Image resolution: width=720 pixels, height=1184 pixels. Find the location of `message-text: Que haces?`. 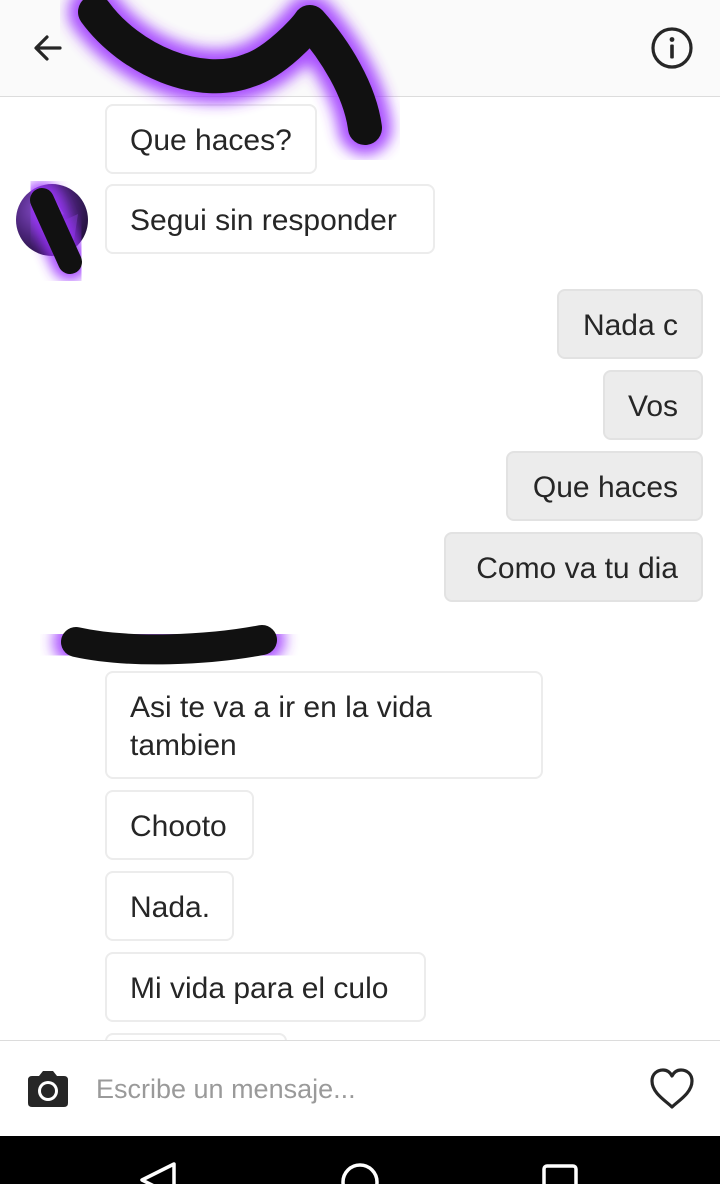

message-text: Que haces? is located at coordinates (211, 140).